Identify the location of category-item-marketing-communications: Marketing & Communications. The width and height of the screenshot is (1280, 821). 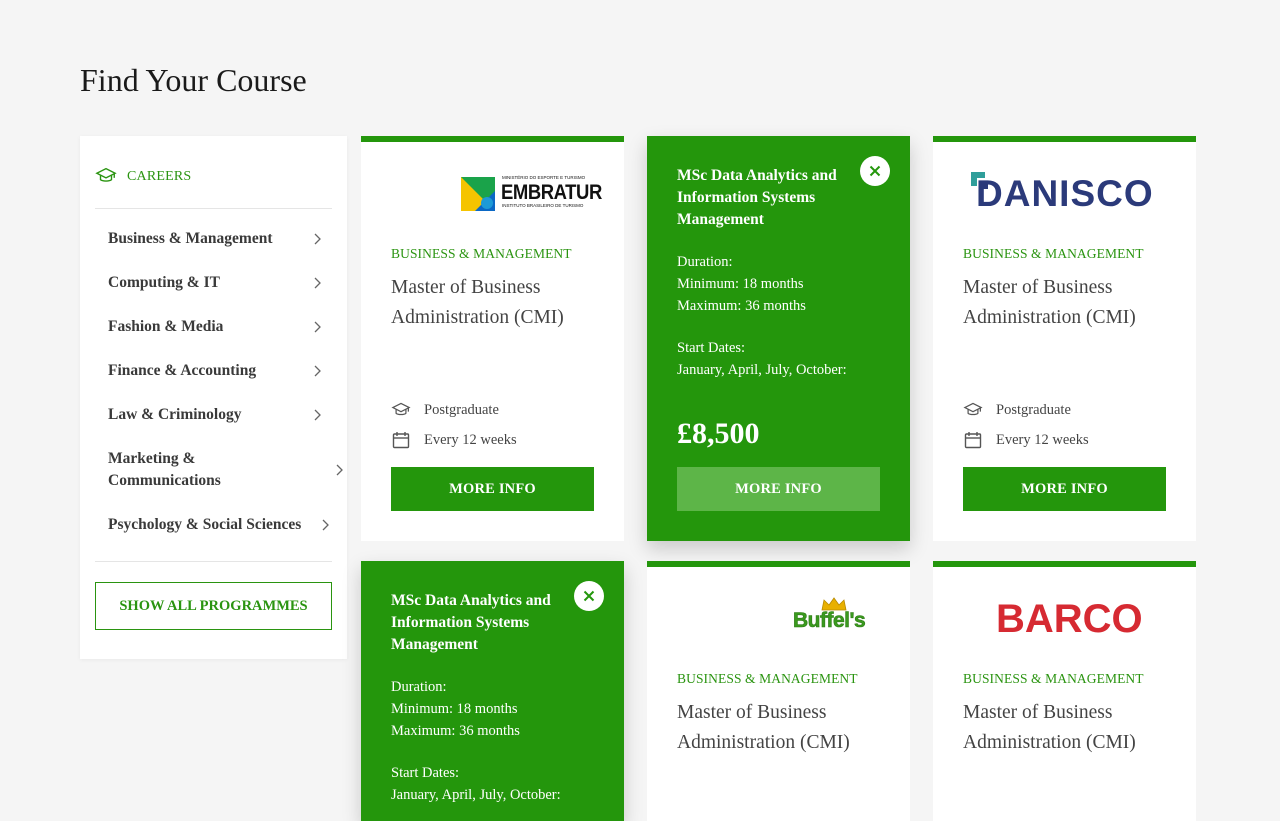
(225, 470).